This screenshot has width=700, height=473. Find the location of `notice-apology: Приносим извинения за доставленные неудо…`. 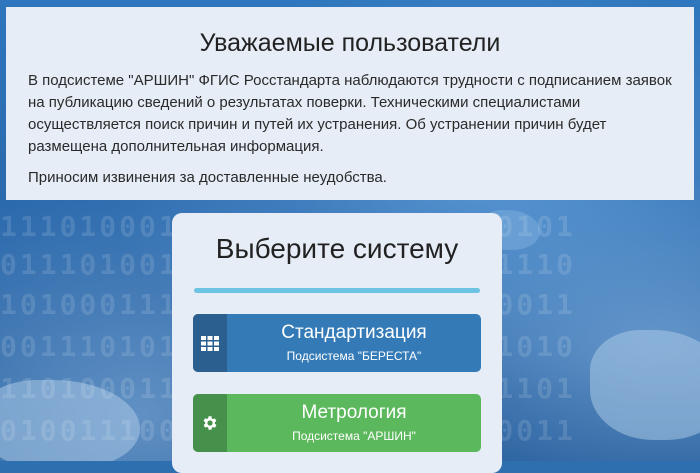

notice-apology: Приносим извинения за доставленные неудо… is located at coordinates (207, 177).